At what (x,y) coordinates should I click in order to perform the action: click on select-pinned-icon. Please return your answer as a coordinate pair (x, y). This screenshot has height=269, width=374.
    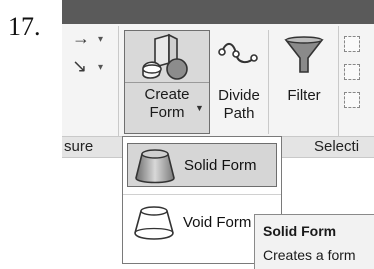
    Looking at the image, I should click on (352, 100).